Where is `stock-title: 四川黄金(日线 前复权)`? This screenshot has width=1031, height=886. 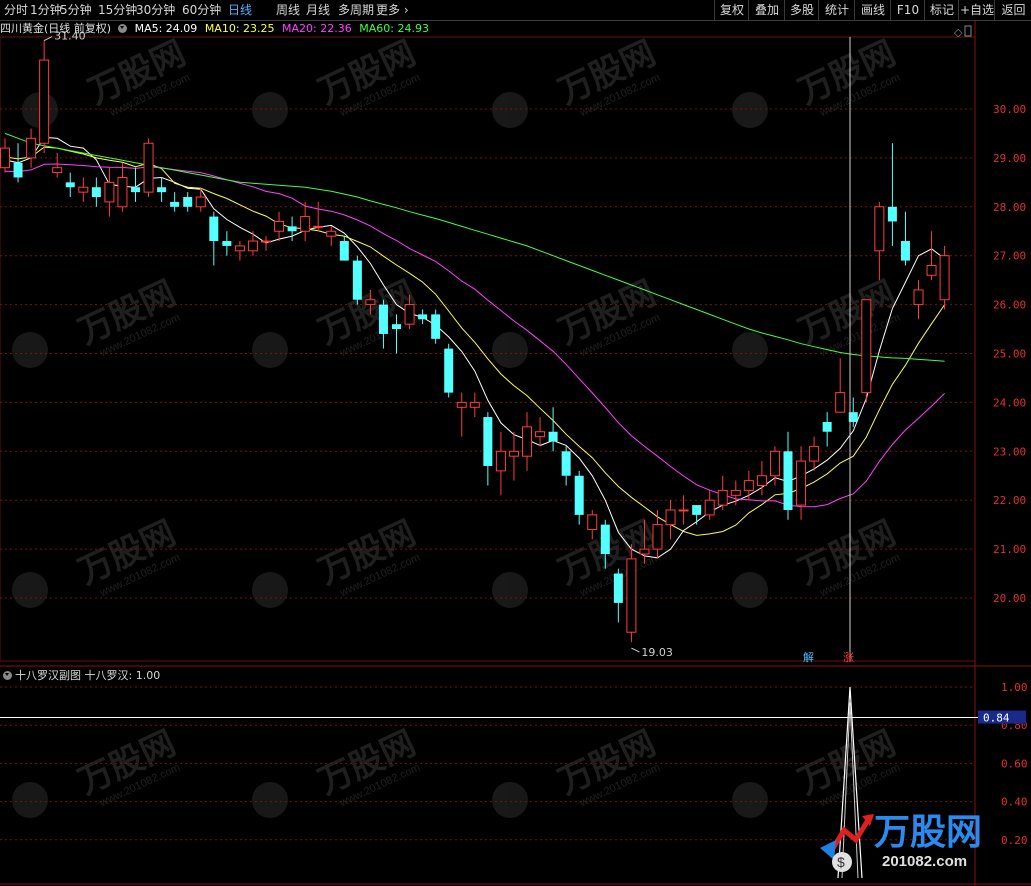 stock-title: 四川黄金(日线 前复权) is located at coordinates (55, 28).